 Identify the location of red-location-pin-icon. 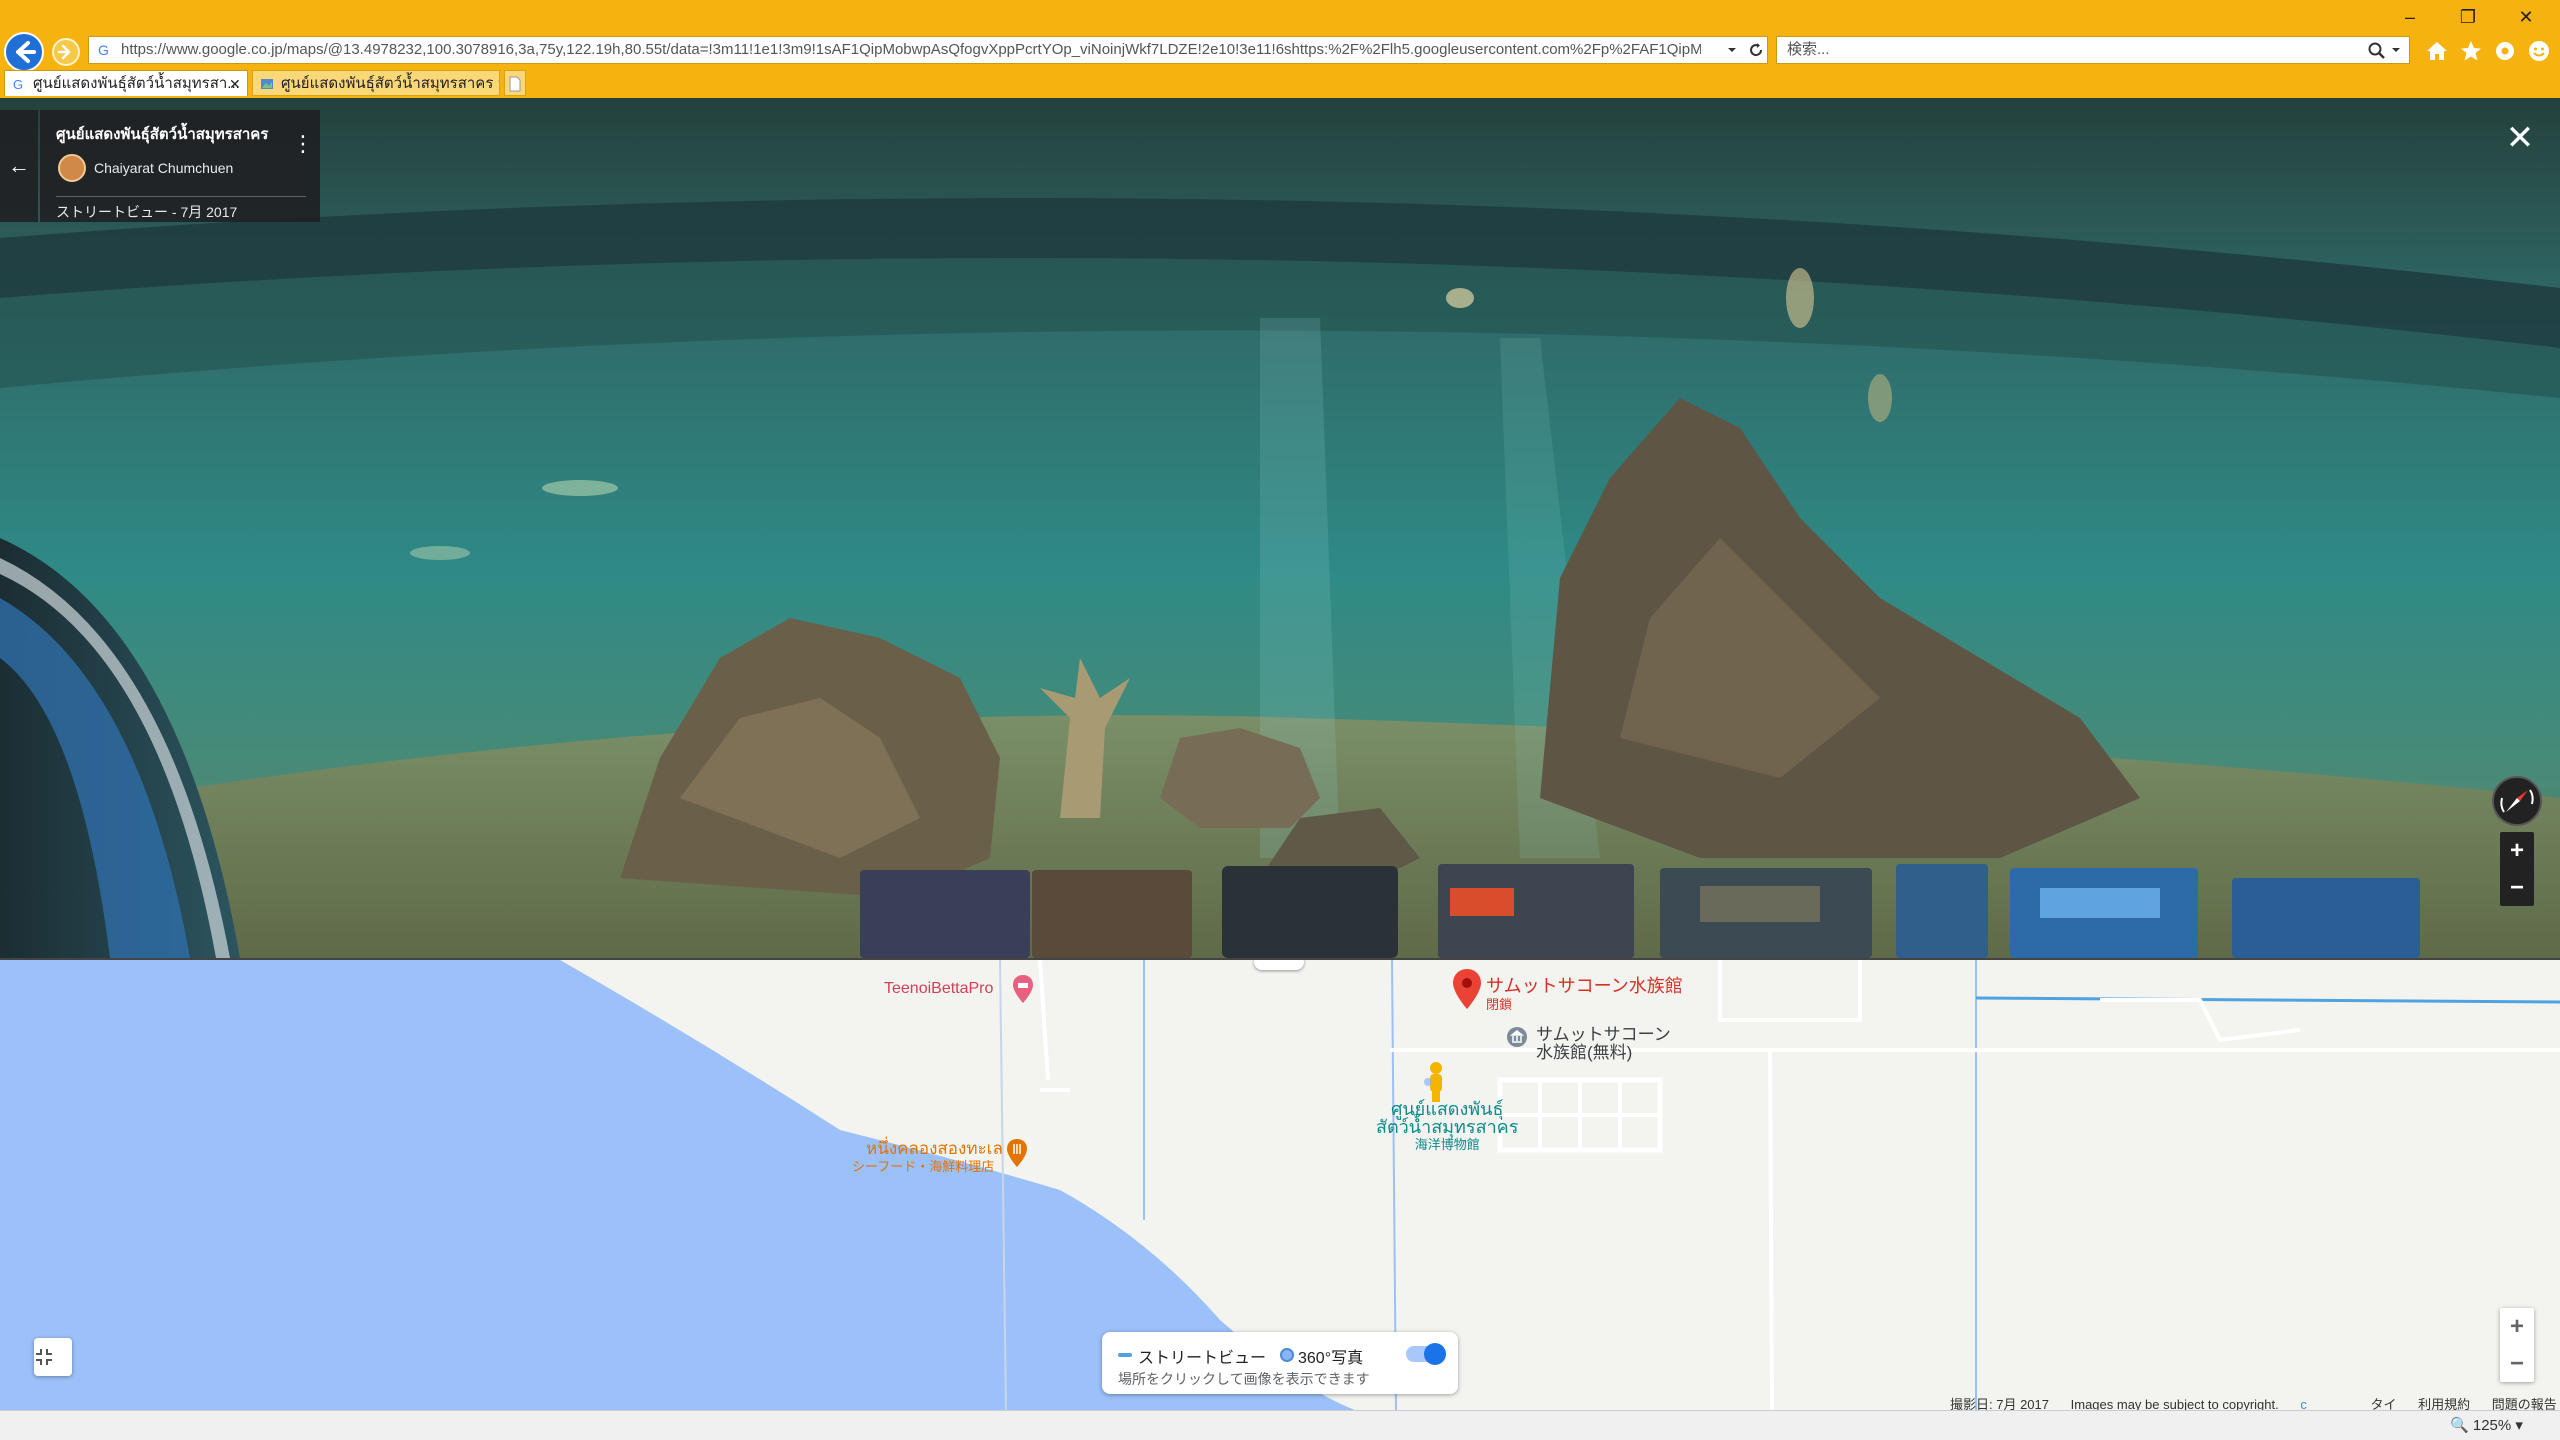
(1467, 989).